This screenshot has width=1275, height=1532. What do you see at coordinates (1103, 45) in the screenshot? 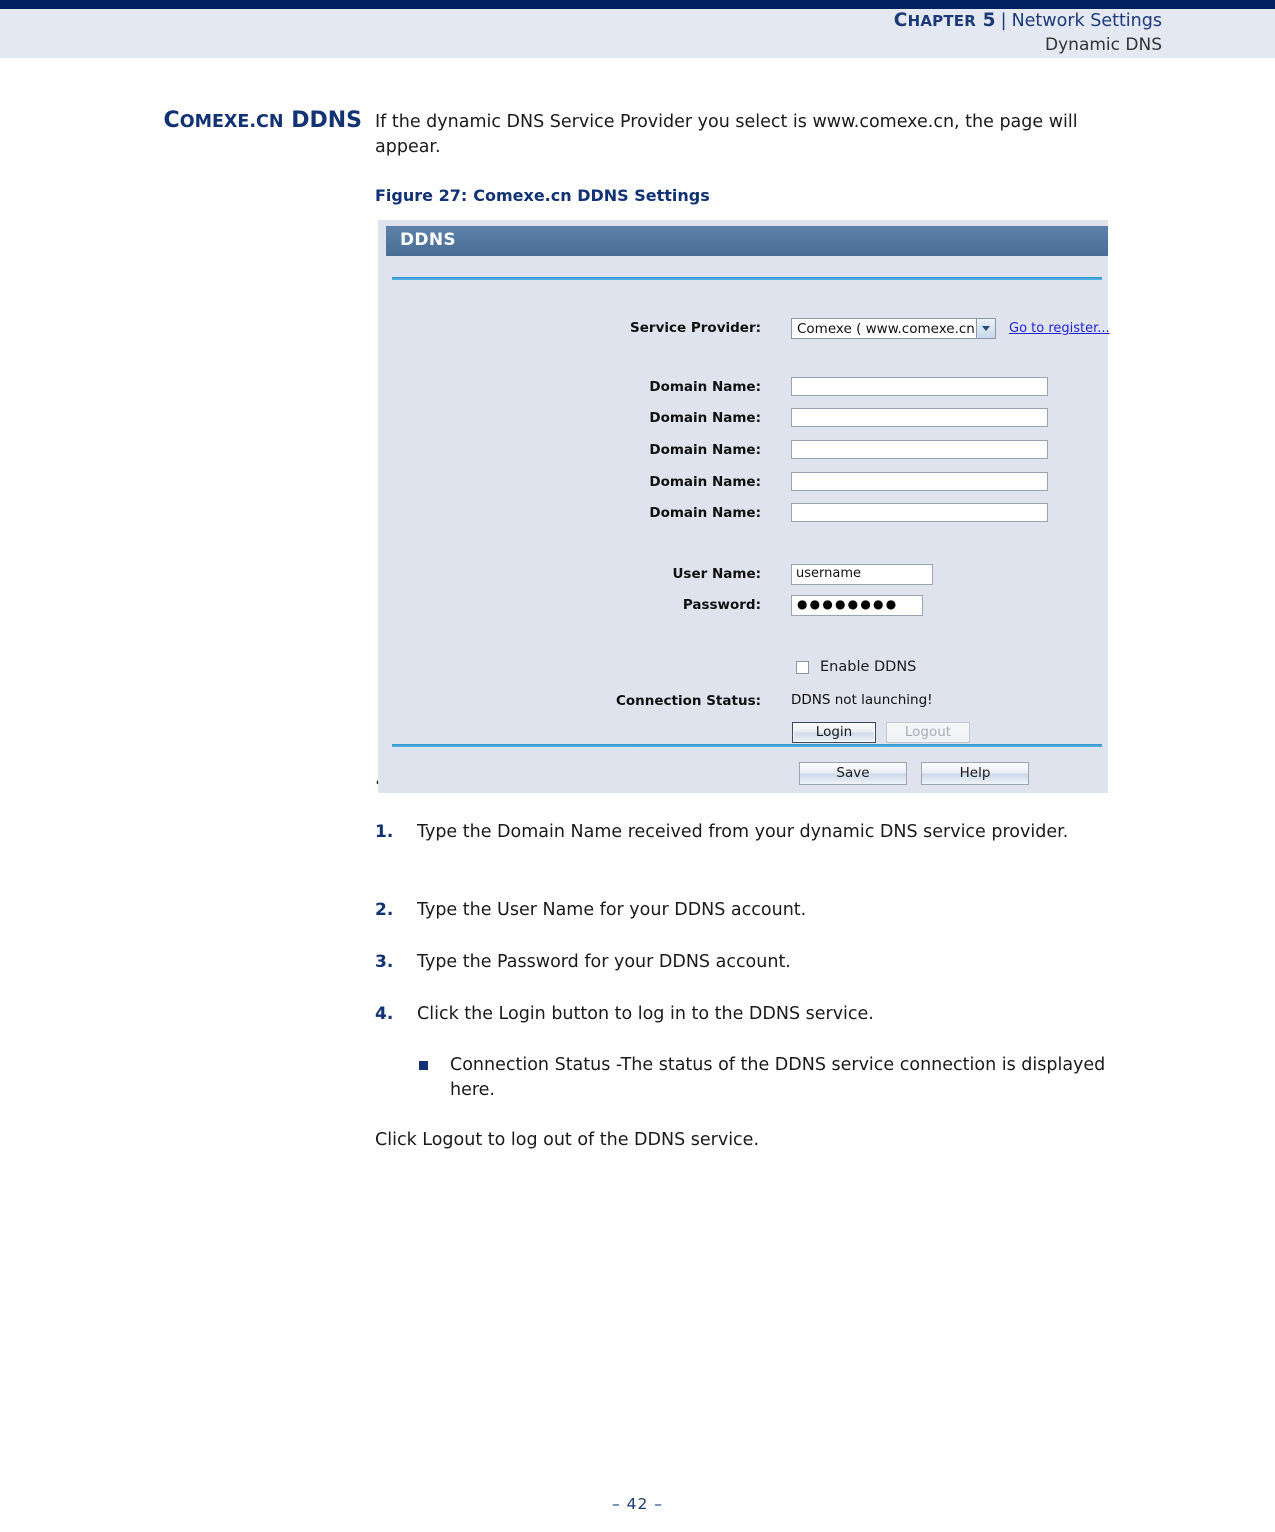
I see `header-subsection: Dynamic DNS` at bounding box center [1103, 45].